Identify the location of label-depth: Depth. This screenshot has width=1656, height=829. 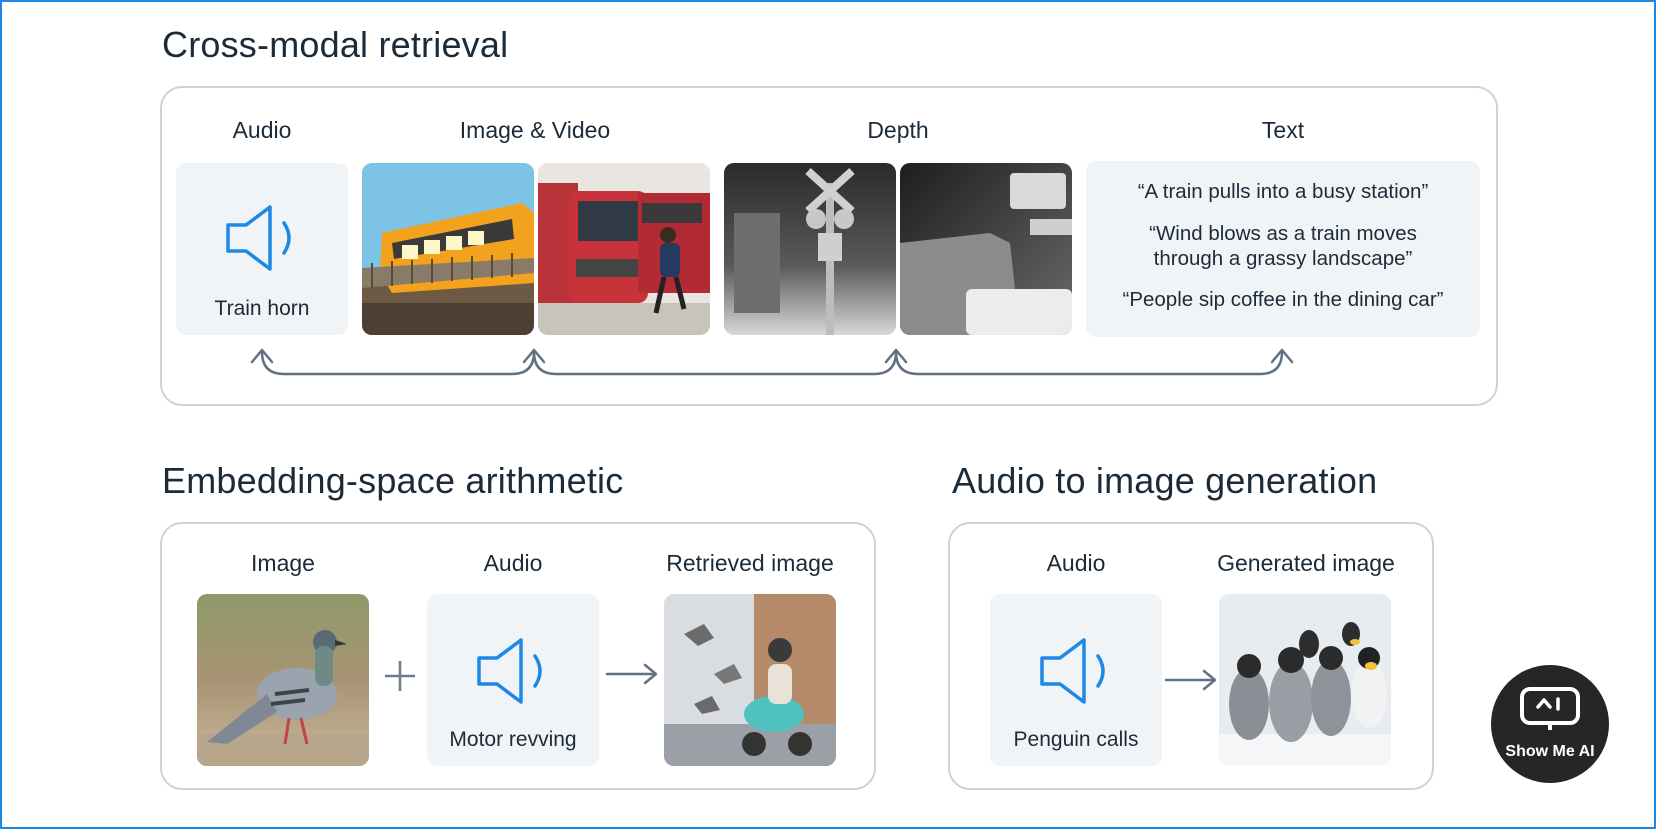
(898, 130).